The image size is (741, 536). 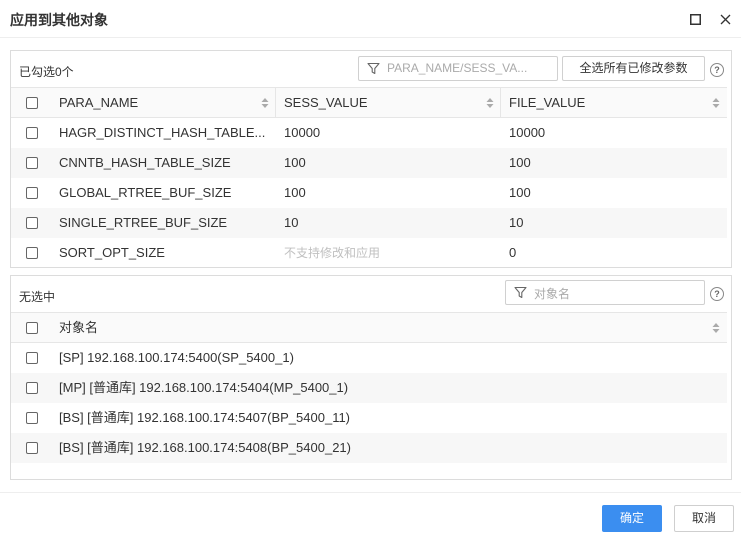 I want to click on para-name-cell: SORT_OPT_SIZE, so click(x=112, y=252).